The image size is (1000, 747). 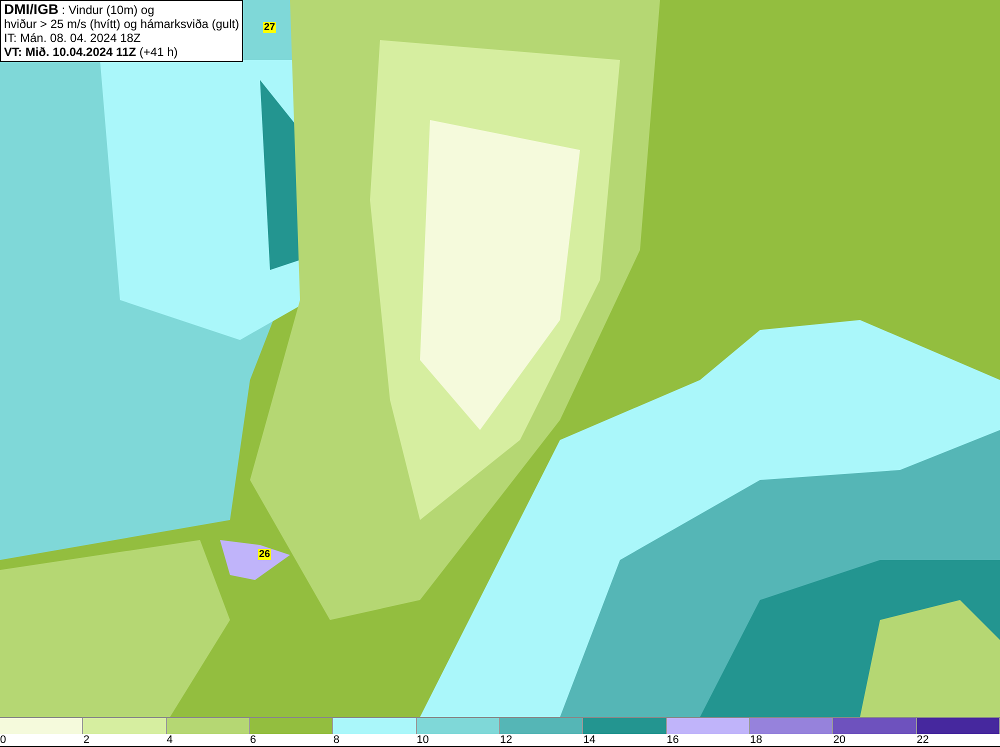 I want to click on legend-tick-label: 0, so click(x=3, y=740).